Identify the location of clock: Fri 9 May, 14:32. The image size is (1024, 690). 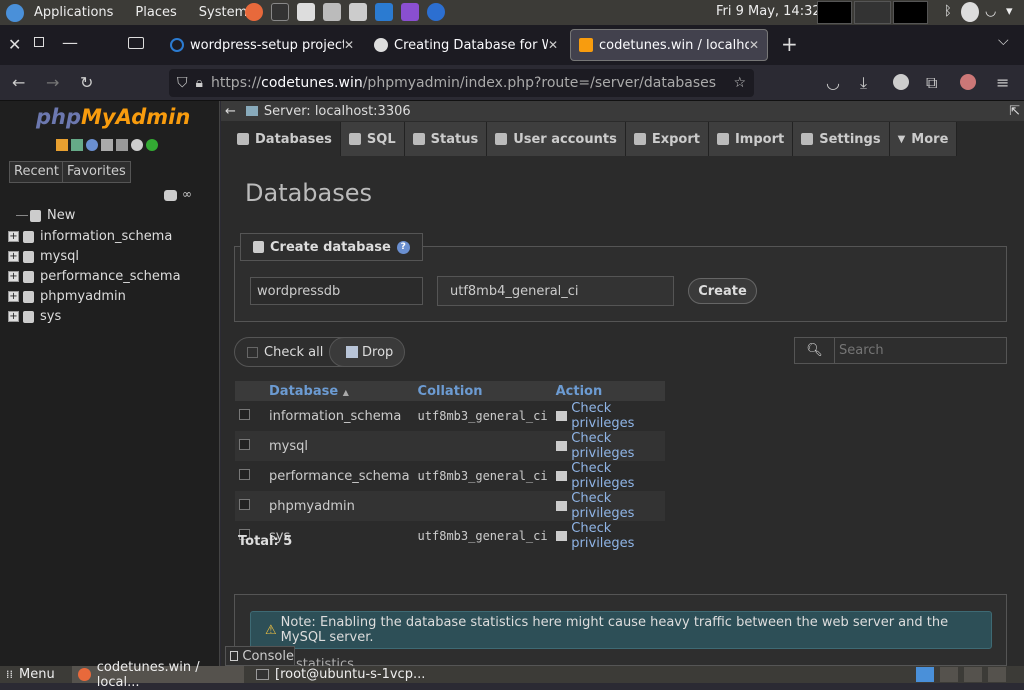
(768, 11).